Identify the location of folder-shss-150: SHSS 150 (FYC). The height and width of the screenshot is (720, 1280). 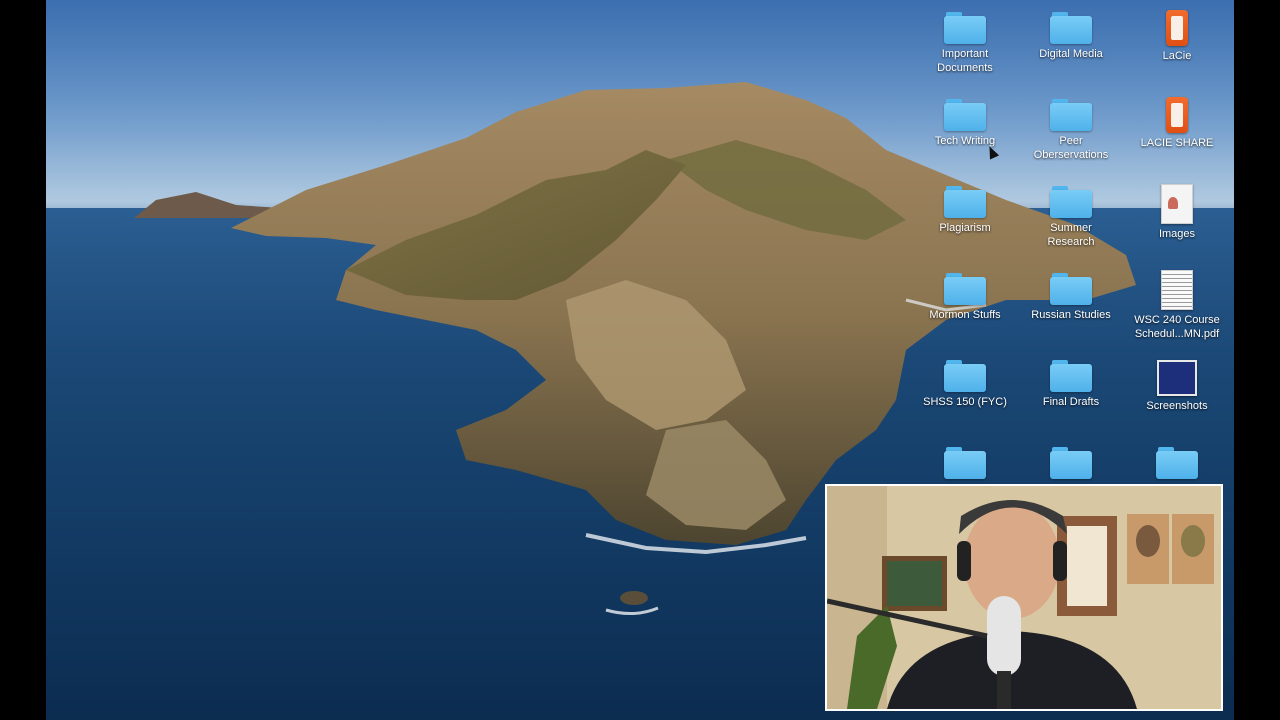
(965, 384).